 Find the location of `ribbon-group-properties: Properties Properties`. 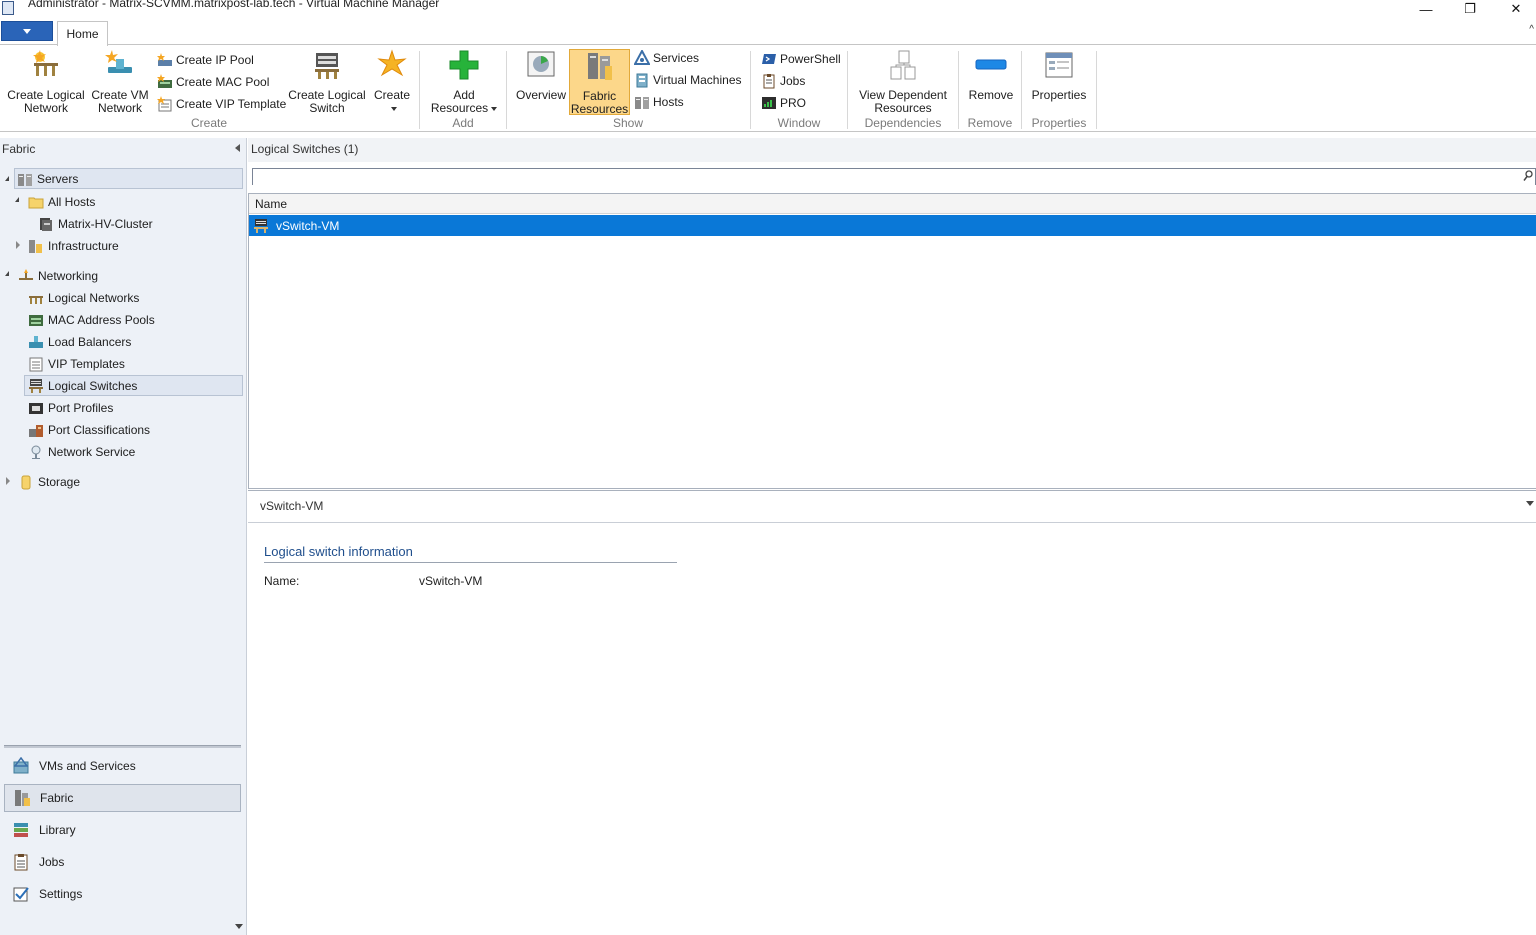

ribbon-group-properties: Properties Properties is located at coordinates (1059, 88).